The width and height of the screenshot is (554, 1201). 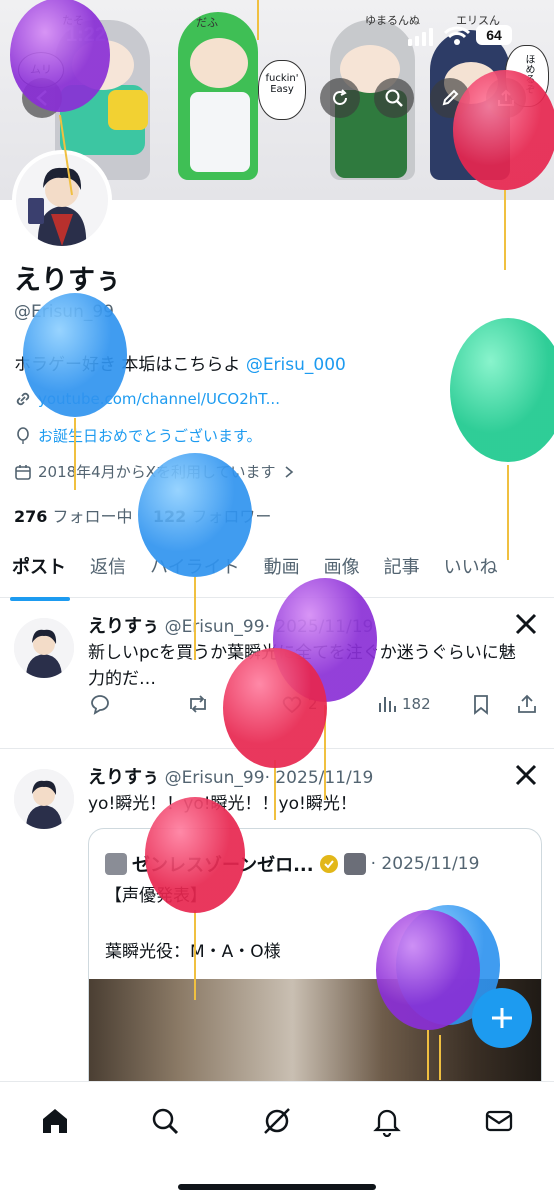 I want to click on quote-header: ゼンレスゾーンゼロ... · 2025/11/19, so click(x=292, y=864).